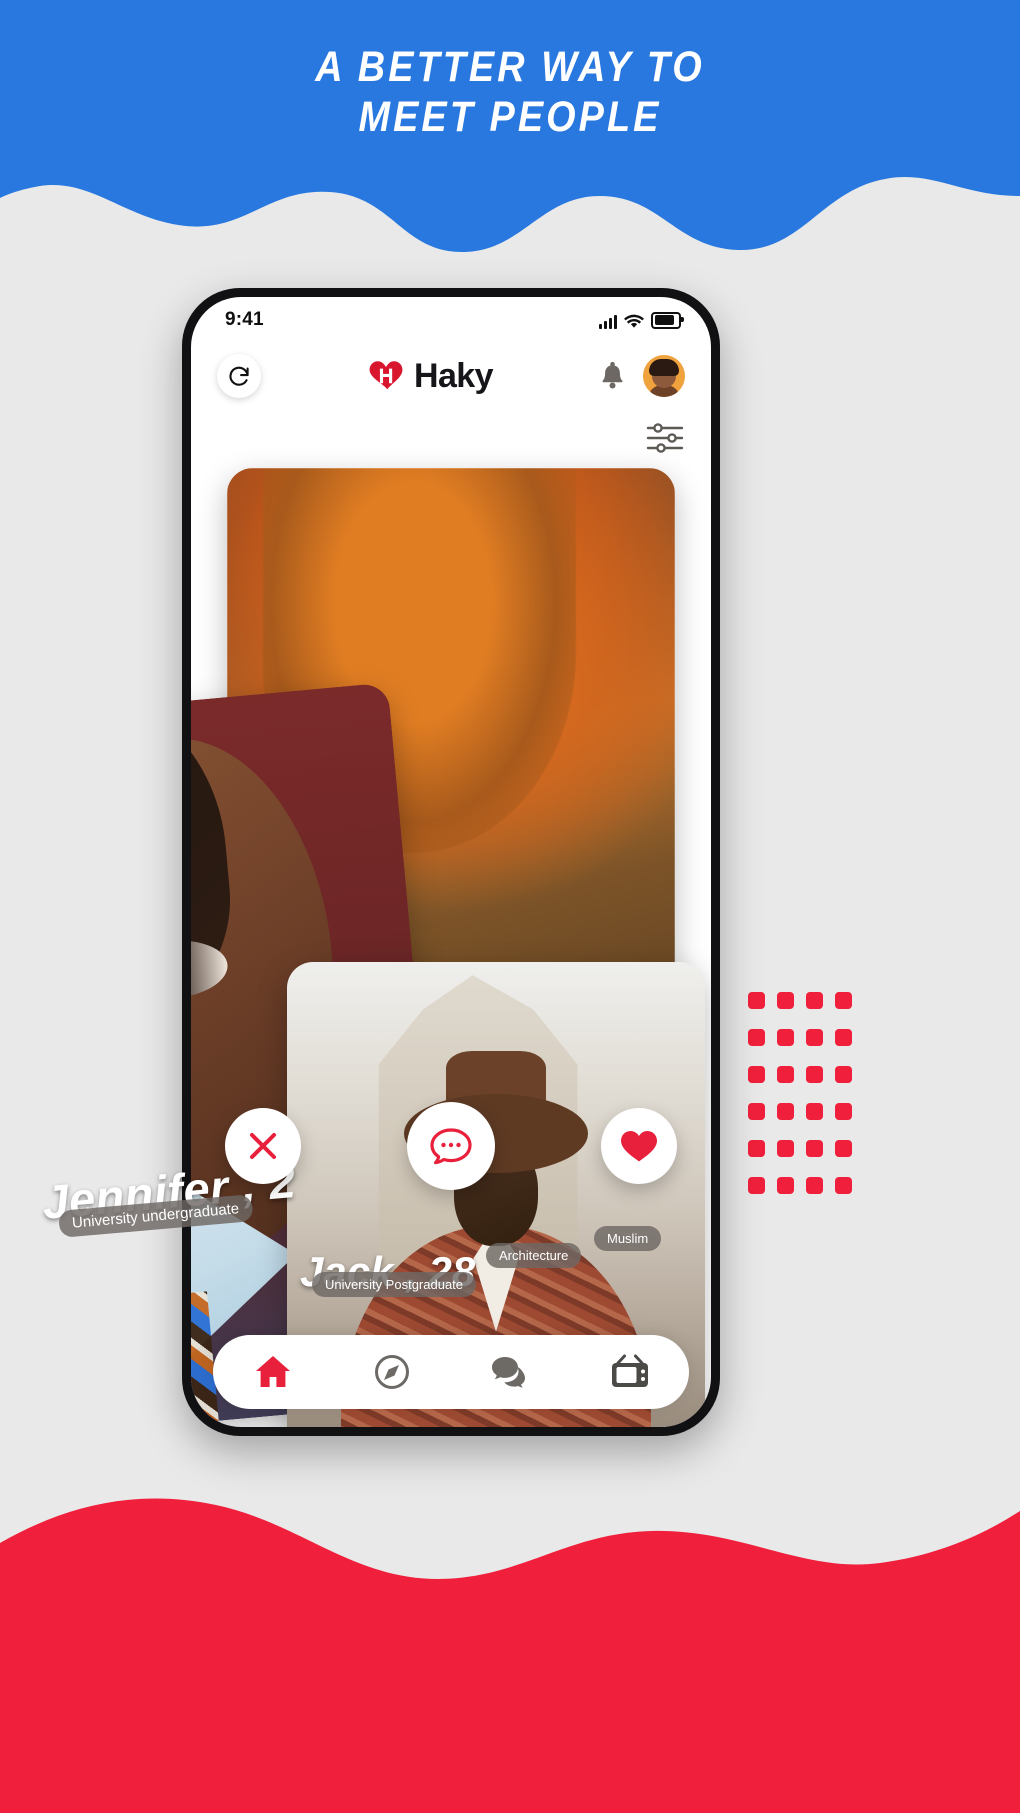 This screenshot has height=1813, width=1020. Describe the element at coordinates (628, 1238) in the screenshot. I see `card-tag-jack-religion: Muslim` at that location.